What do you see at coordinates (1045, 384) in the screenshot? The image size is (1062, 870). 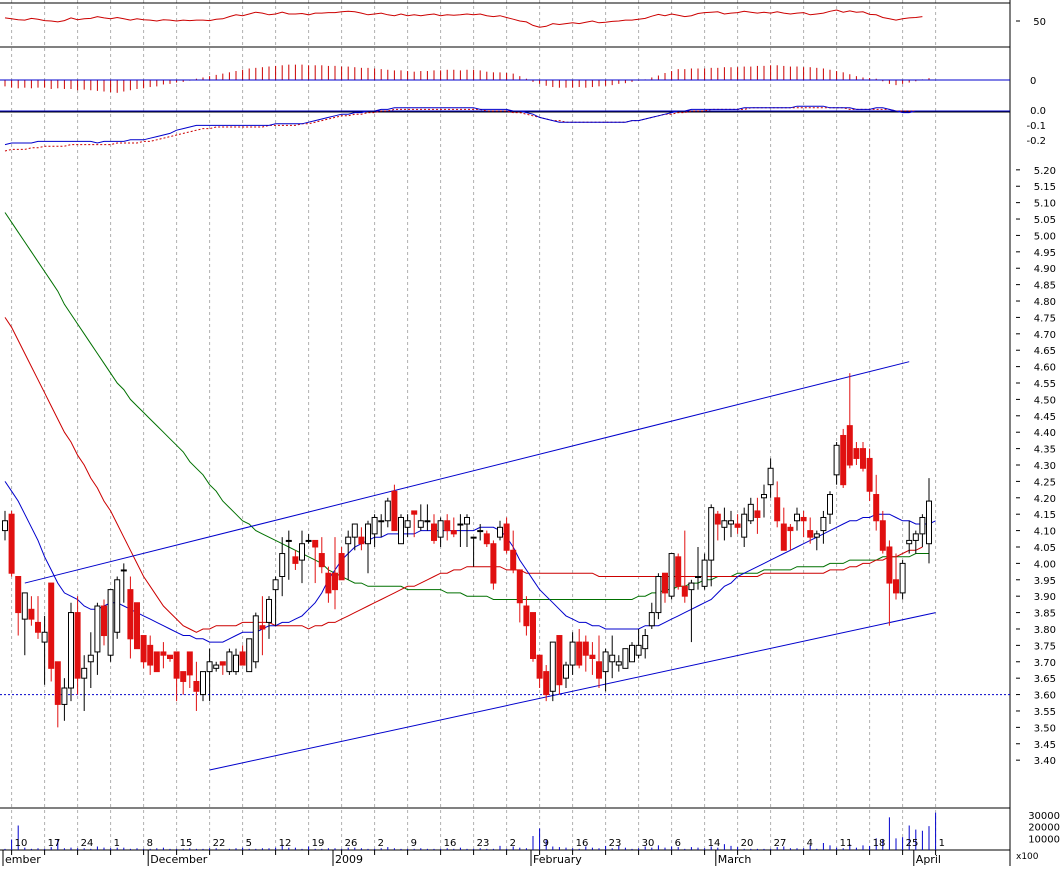 I see `price-tick-label: 4.55` at bounding box center [1045, 384].